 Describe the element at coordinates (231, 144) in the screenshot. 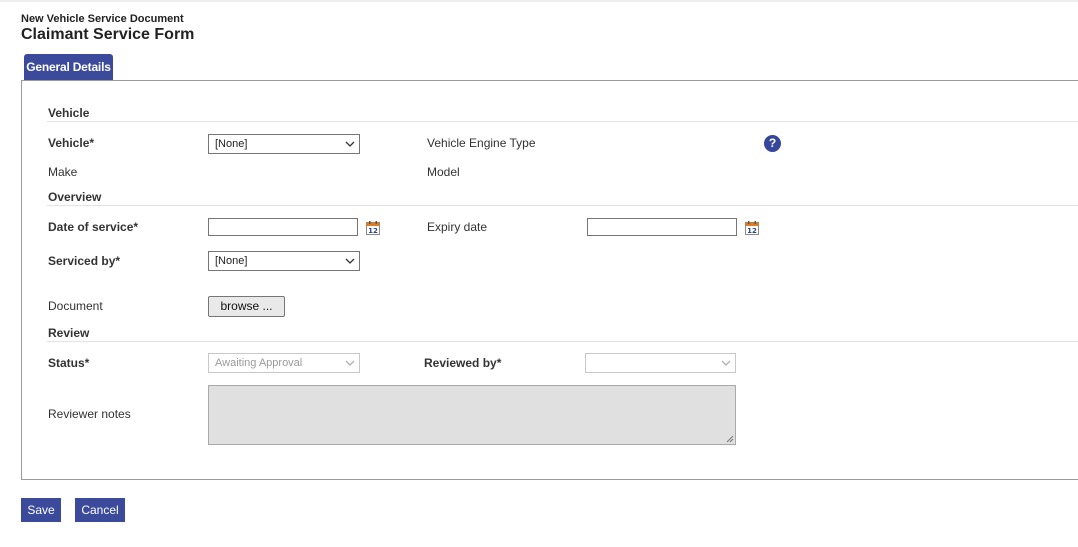

I see `vehicle-select-value: [None]` at that location.